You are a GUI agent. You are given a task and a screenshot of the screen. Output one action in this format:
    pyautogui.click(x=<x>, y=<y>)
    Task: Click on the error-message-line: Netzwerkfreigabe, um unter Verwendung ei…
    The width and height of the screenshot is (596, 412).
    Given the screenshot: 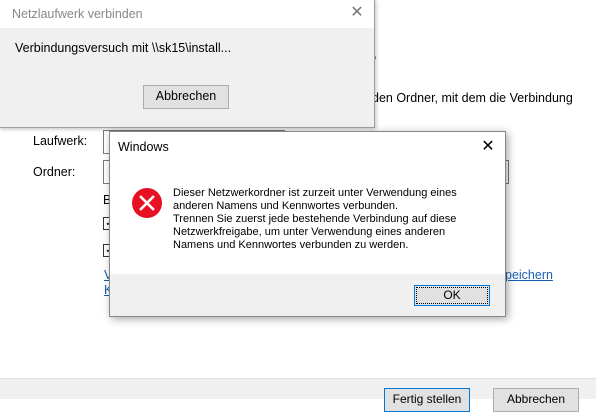 What is the action you would take?
    pyautogui.click(x=309, y=232)
    